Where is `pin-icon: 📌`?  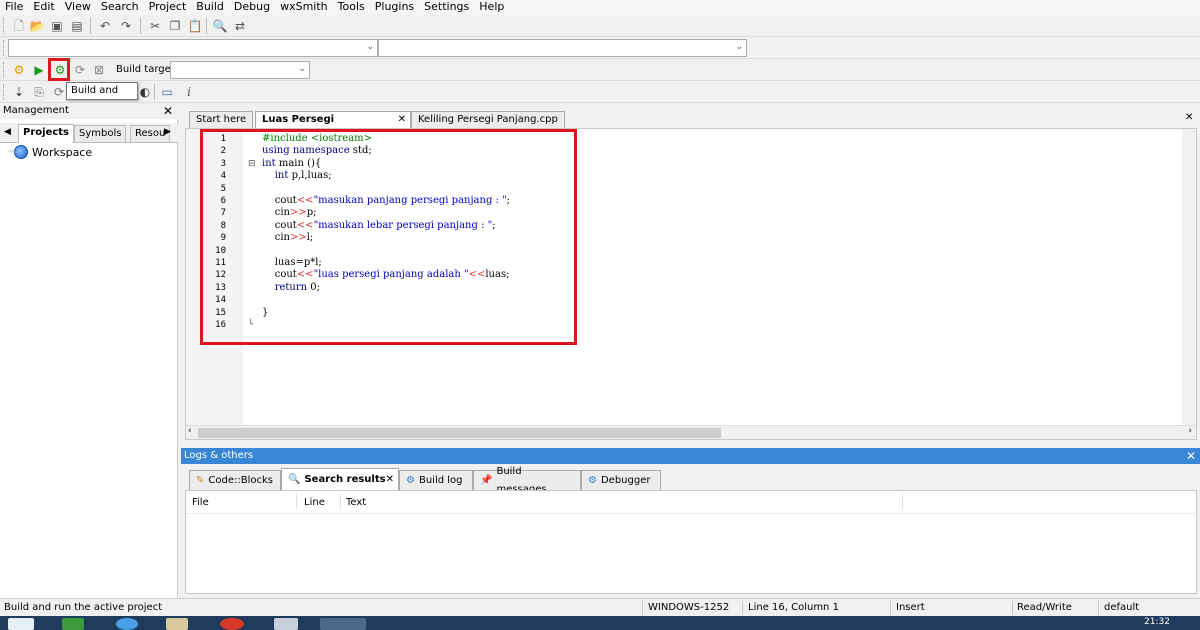
pin-icon: 📌 is located at coordinates (486, 481).